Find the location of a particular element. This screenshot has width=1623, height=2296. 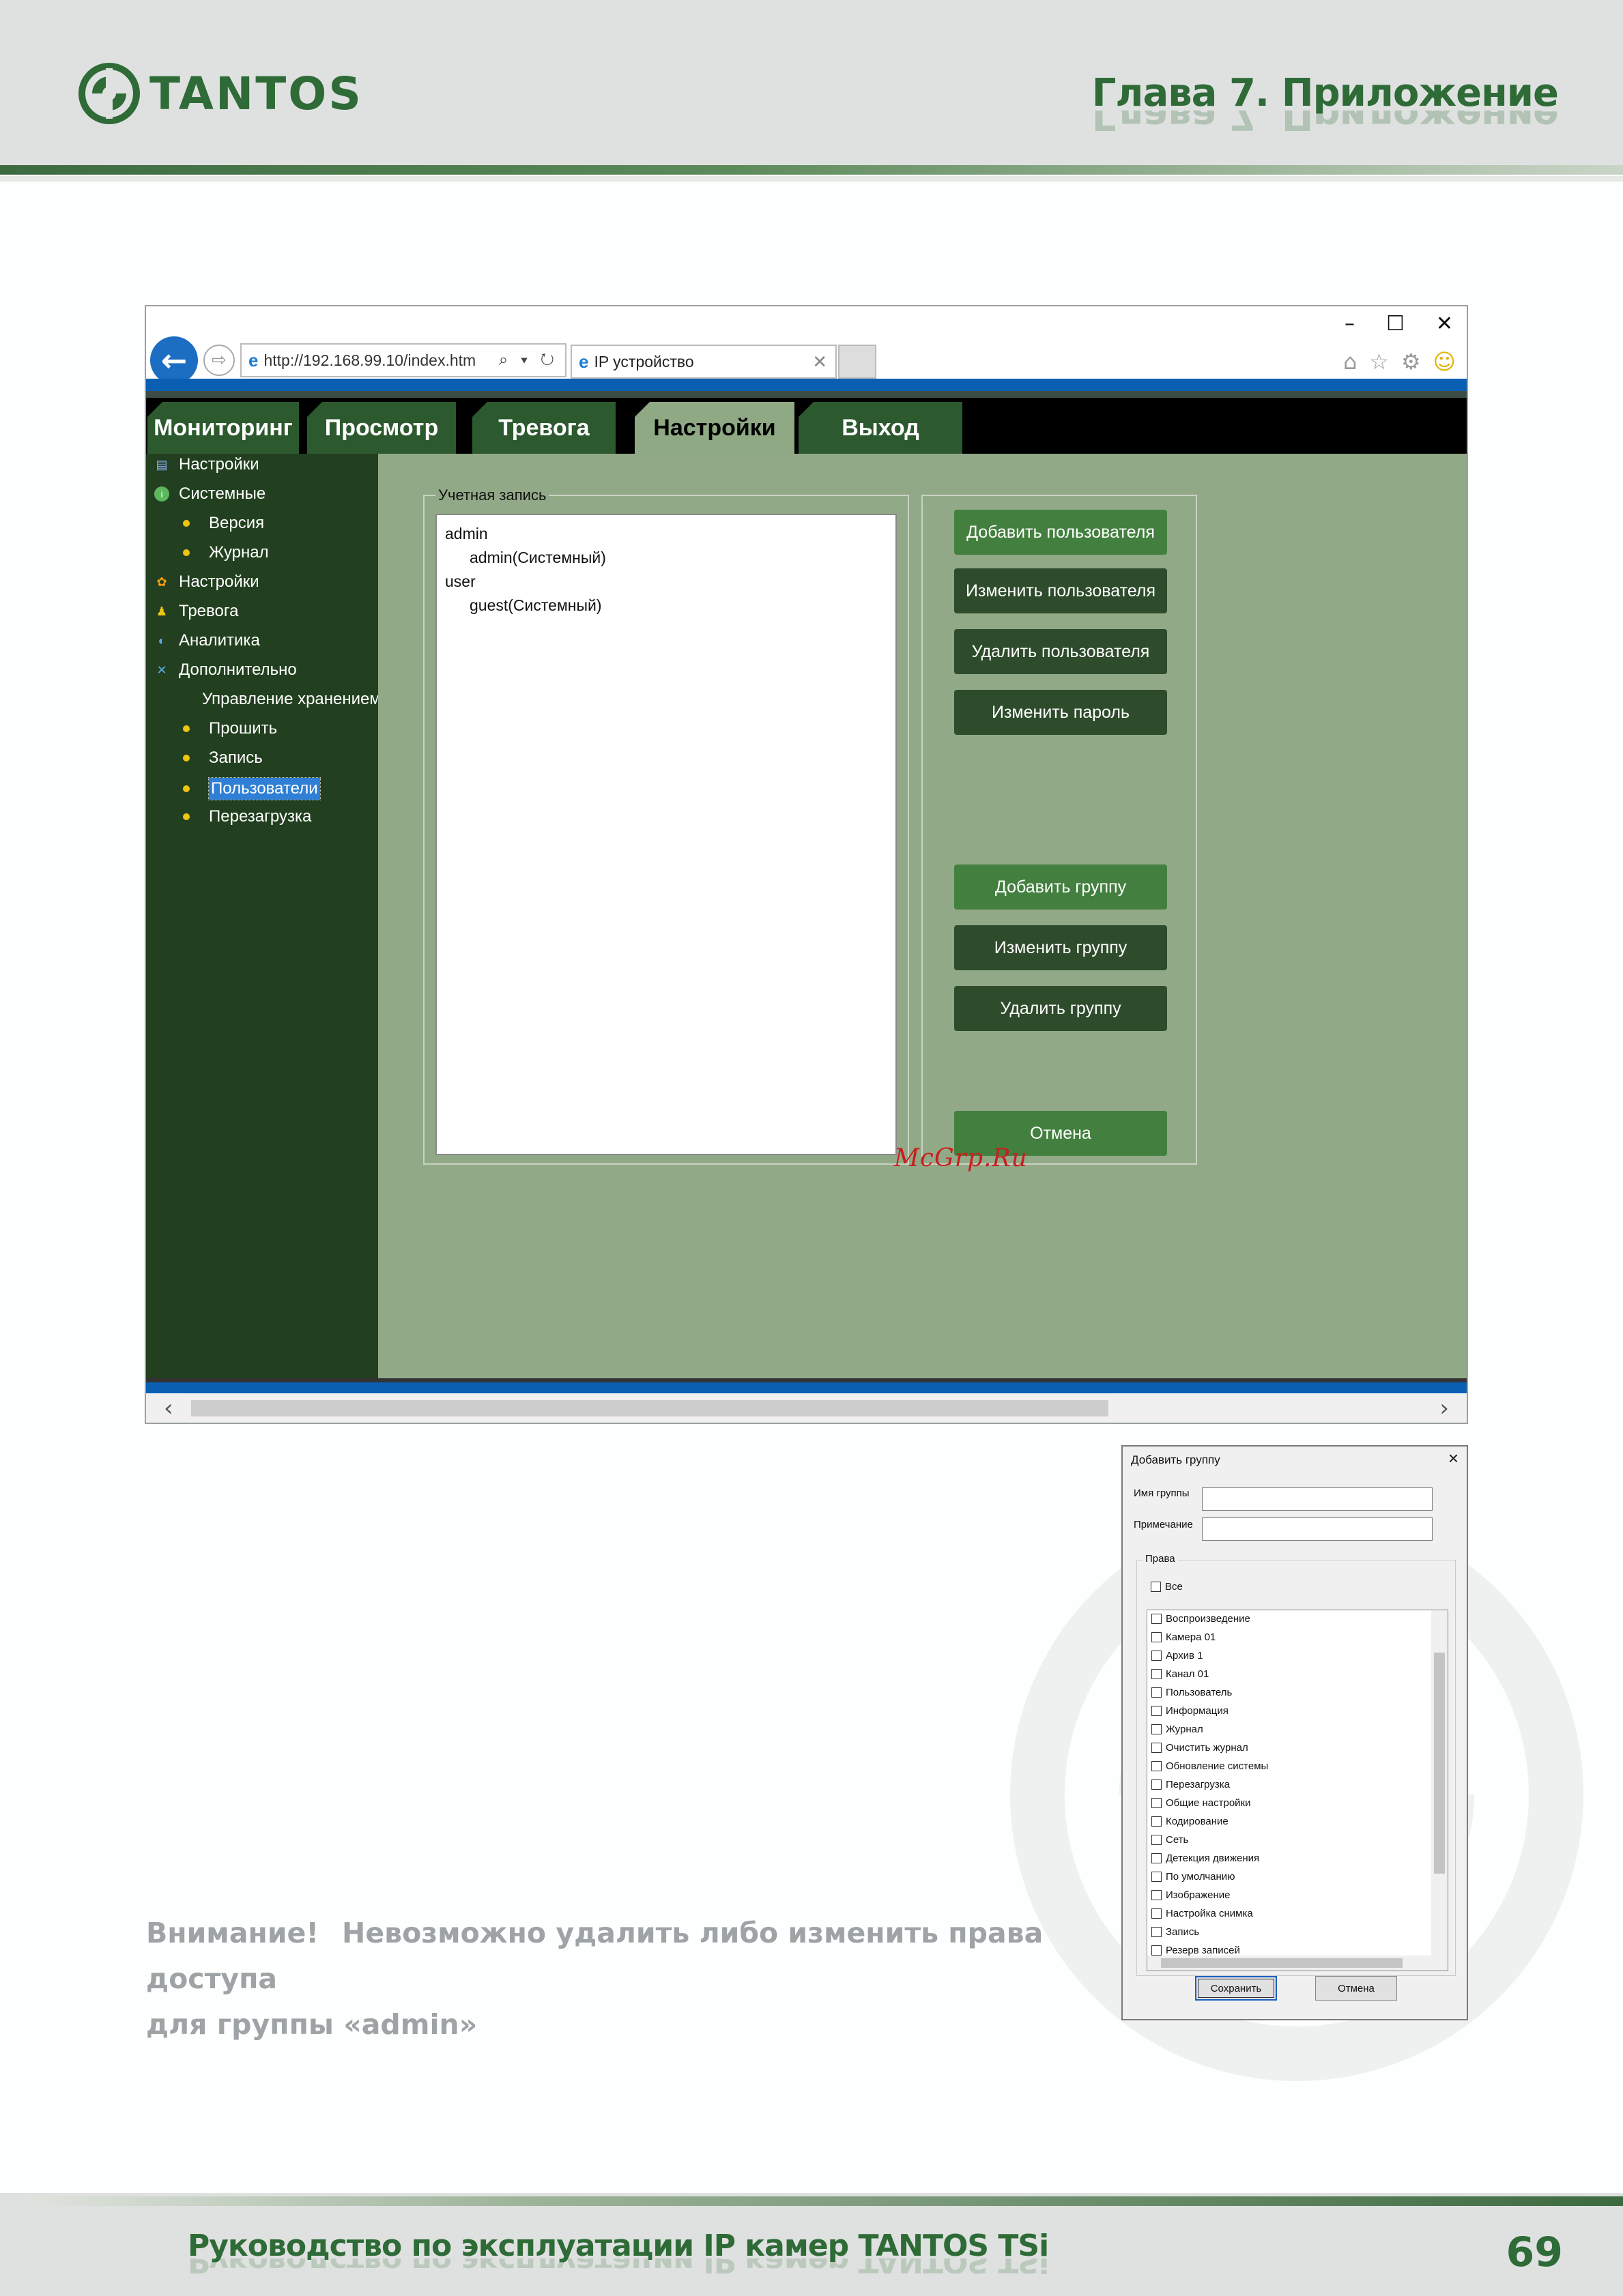

list-item: Настройка снимка is located at coordinates (1202, 1913).